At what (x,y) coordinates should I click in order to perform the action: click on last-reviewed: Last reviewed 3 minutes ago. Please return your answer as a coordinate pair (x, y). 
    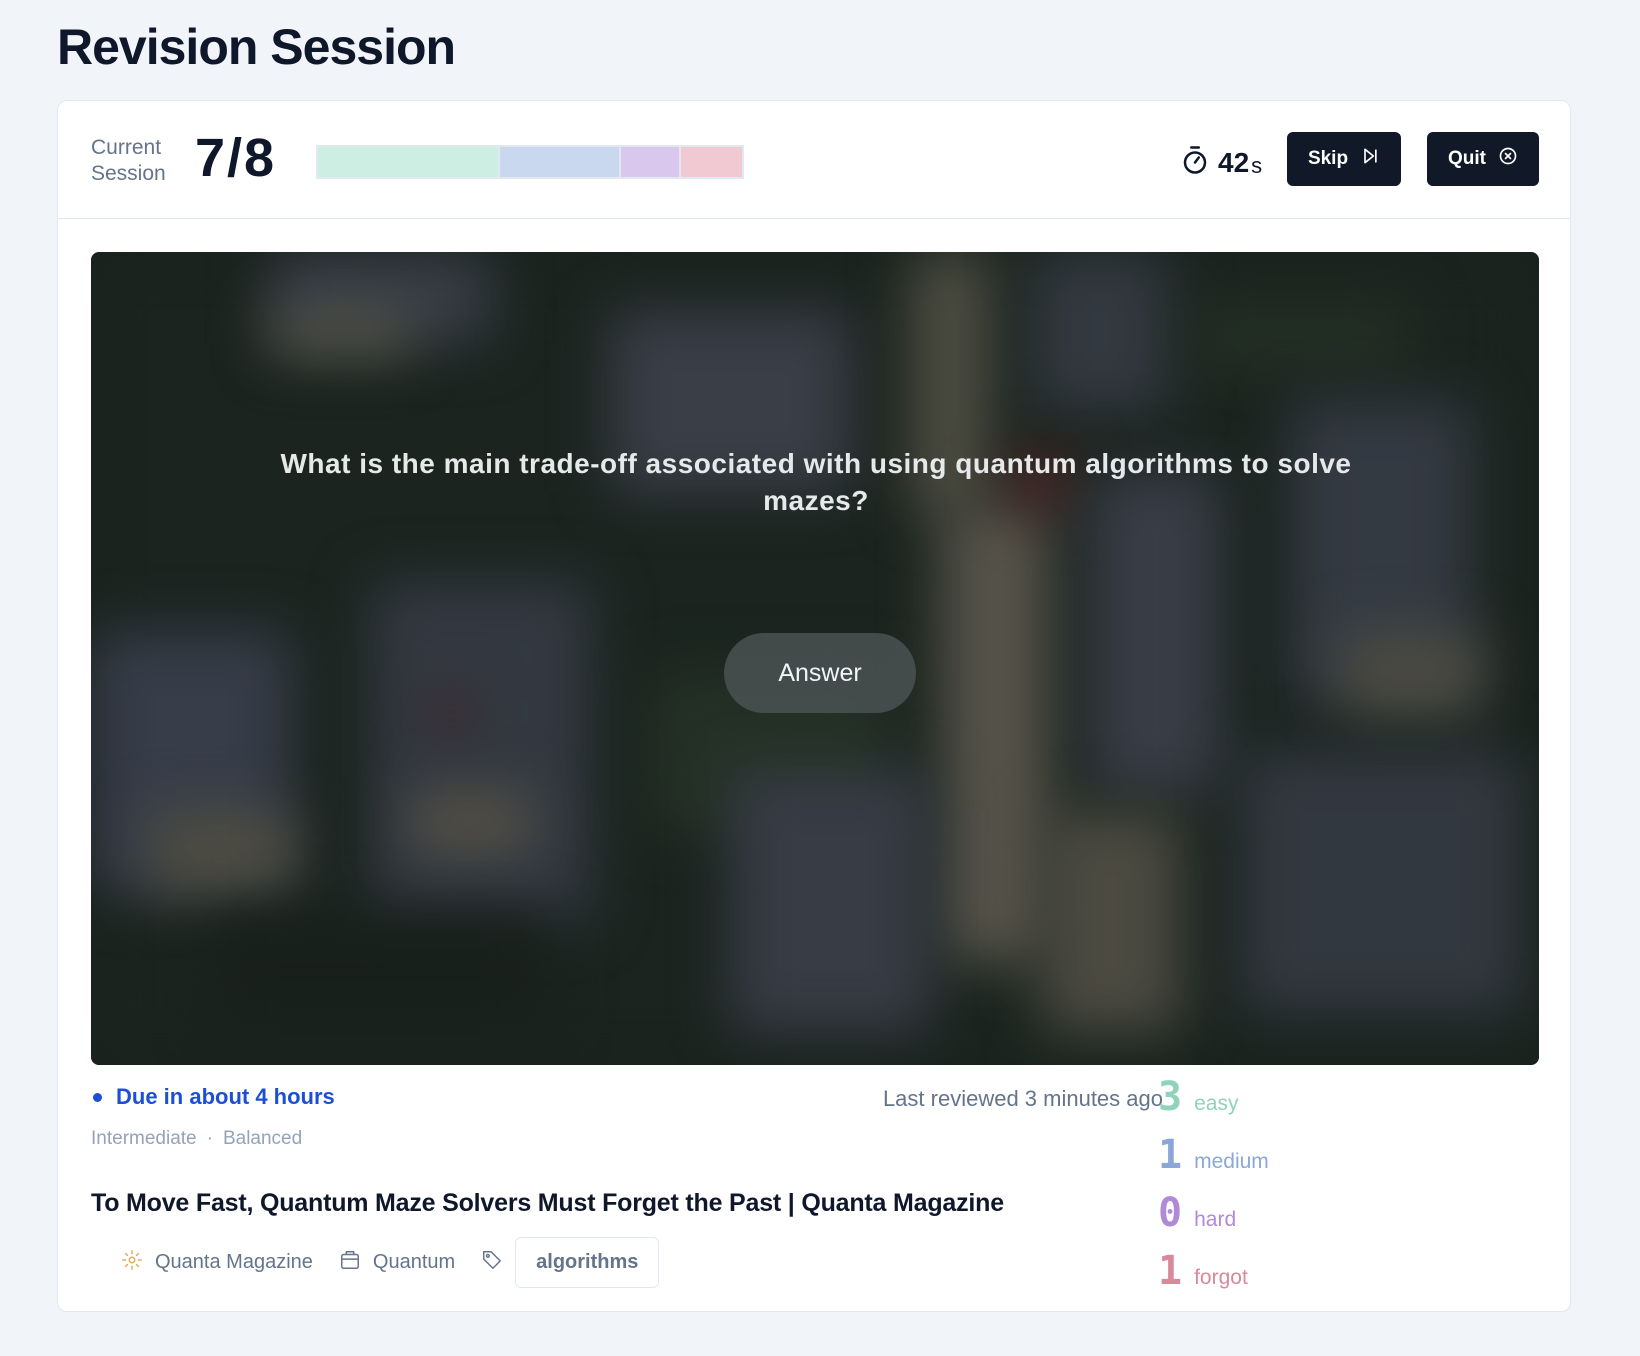
    Looking at the image, I should click on (1022, 1098).